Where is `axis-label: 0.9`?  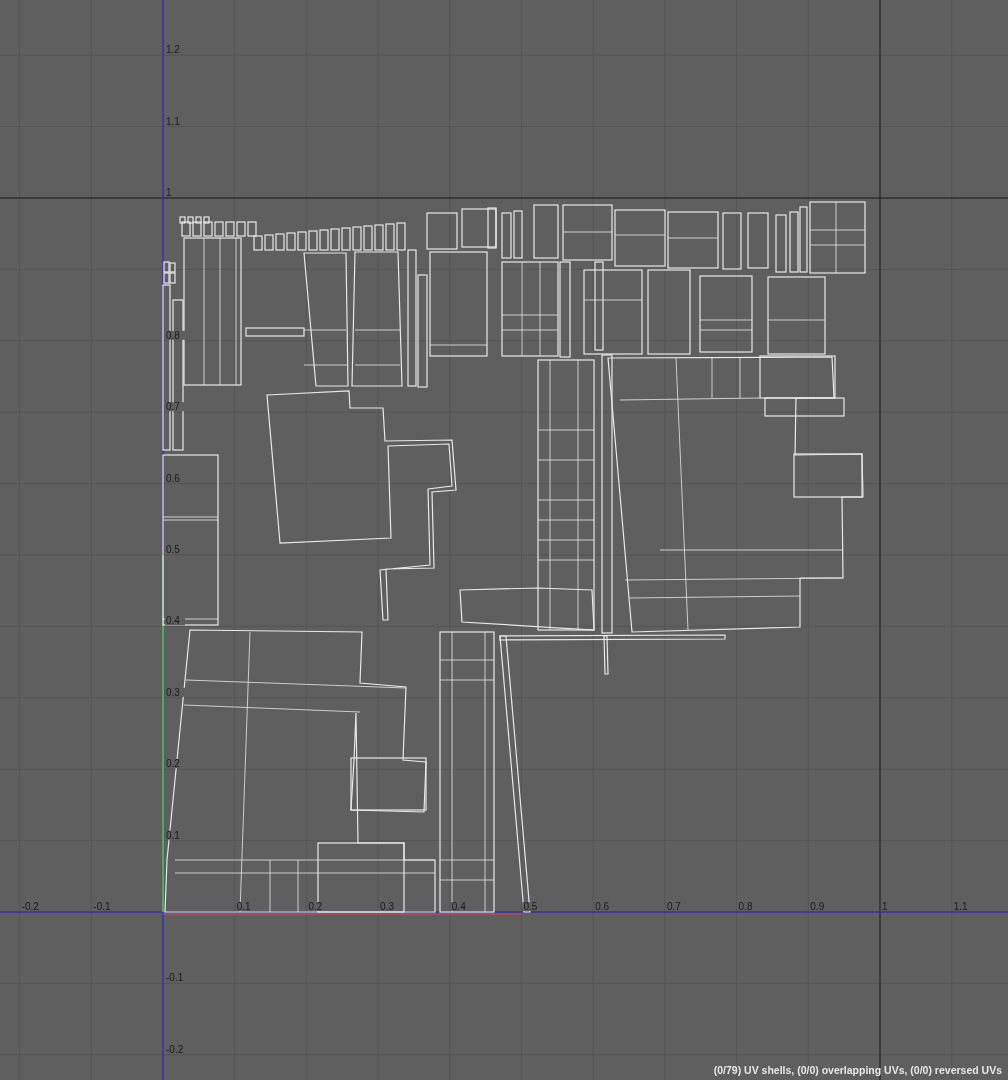
axis-label: 0.9 is located at coordinates (817, 906).